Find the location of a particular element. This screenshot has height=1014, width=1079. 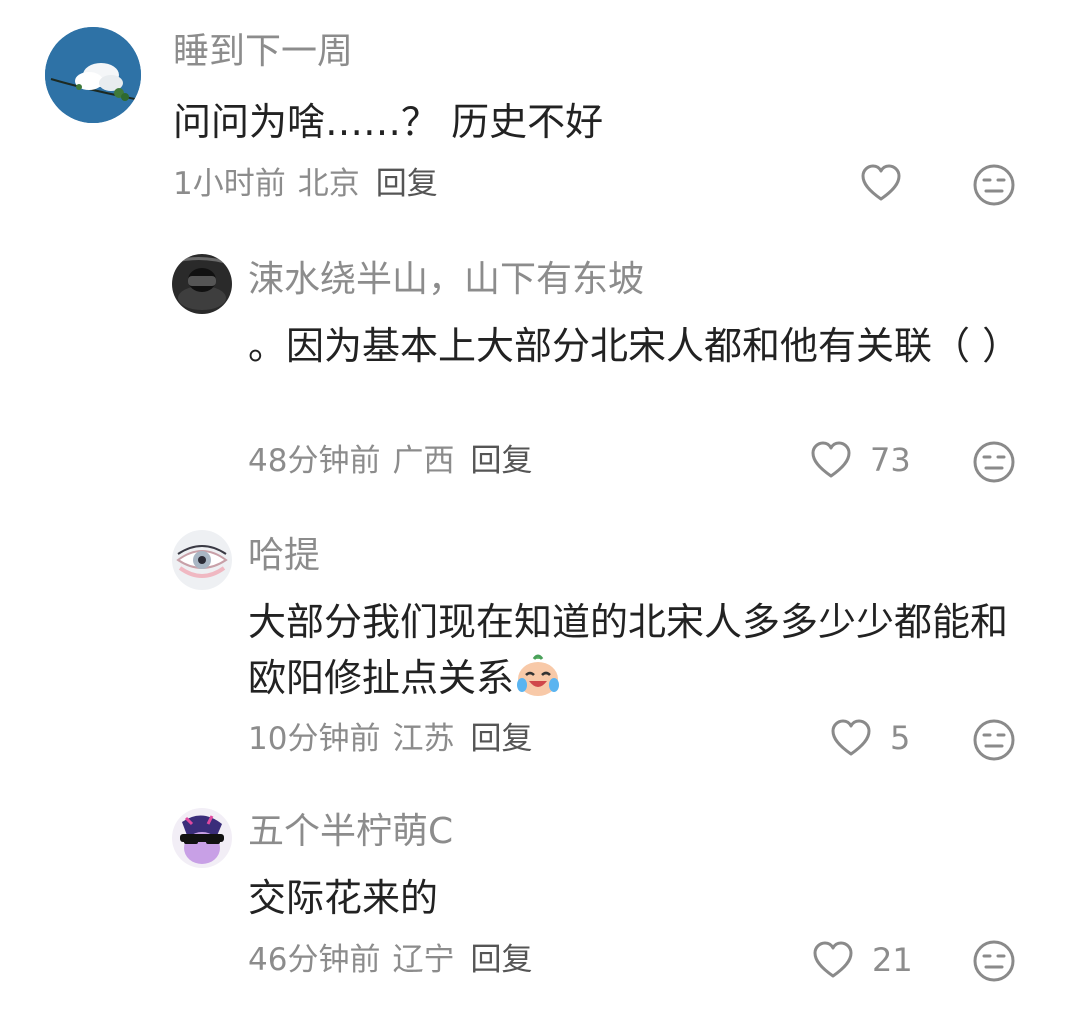

comment-text: 大部分我们现在知道的北宋人多多少少都能和欧阳修扯点关系 is located at coordinates (633, 650).